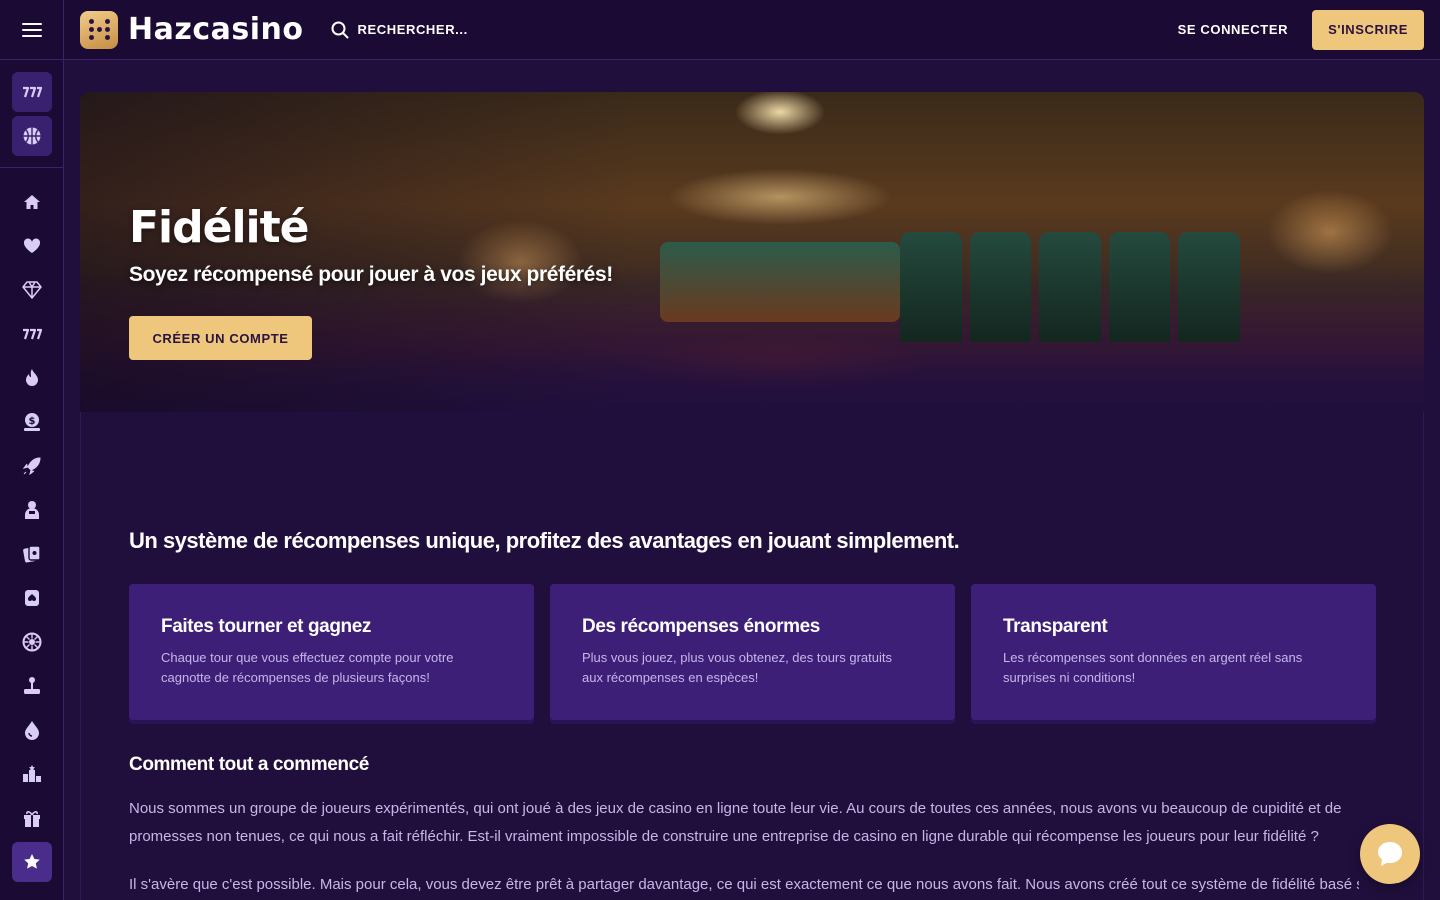  What do you see at coordinates (340, 29) in the screenshot?
I see `search-icon` at bounding box center [340, 29].